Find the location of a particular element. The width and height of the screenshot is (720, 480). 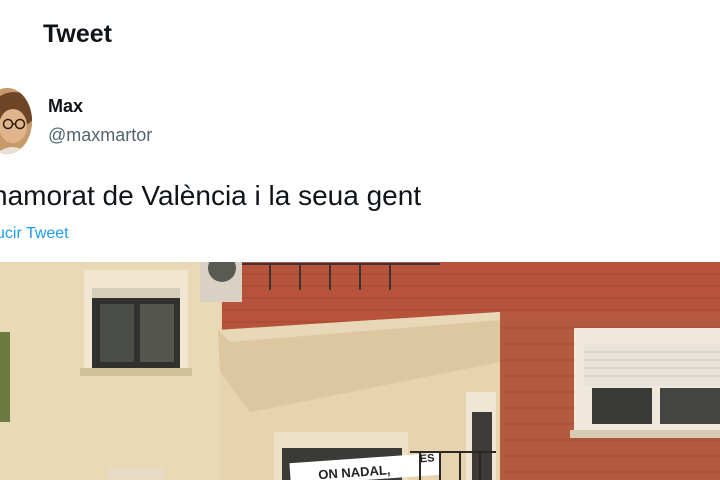

avatar-image is located at coordinates (16, 121).